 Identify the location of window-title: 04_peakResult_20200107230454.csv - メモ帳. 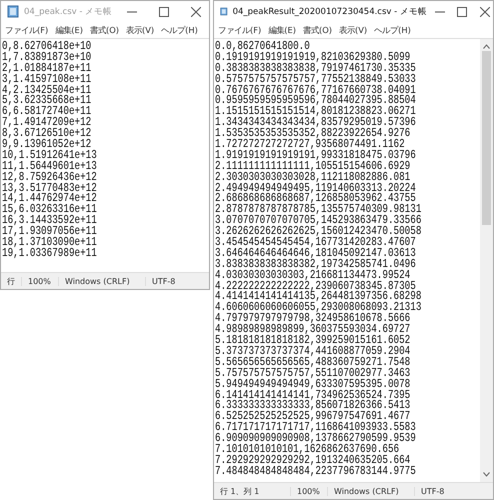
(329, 12).